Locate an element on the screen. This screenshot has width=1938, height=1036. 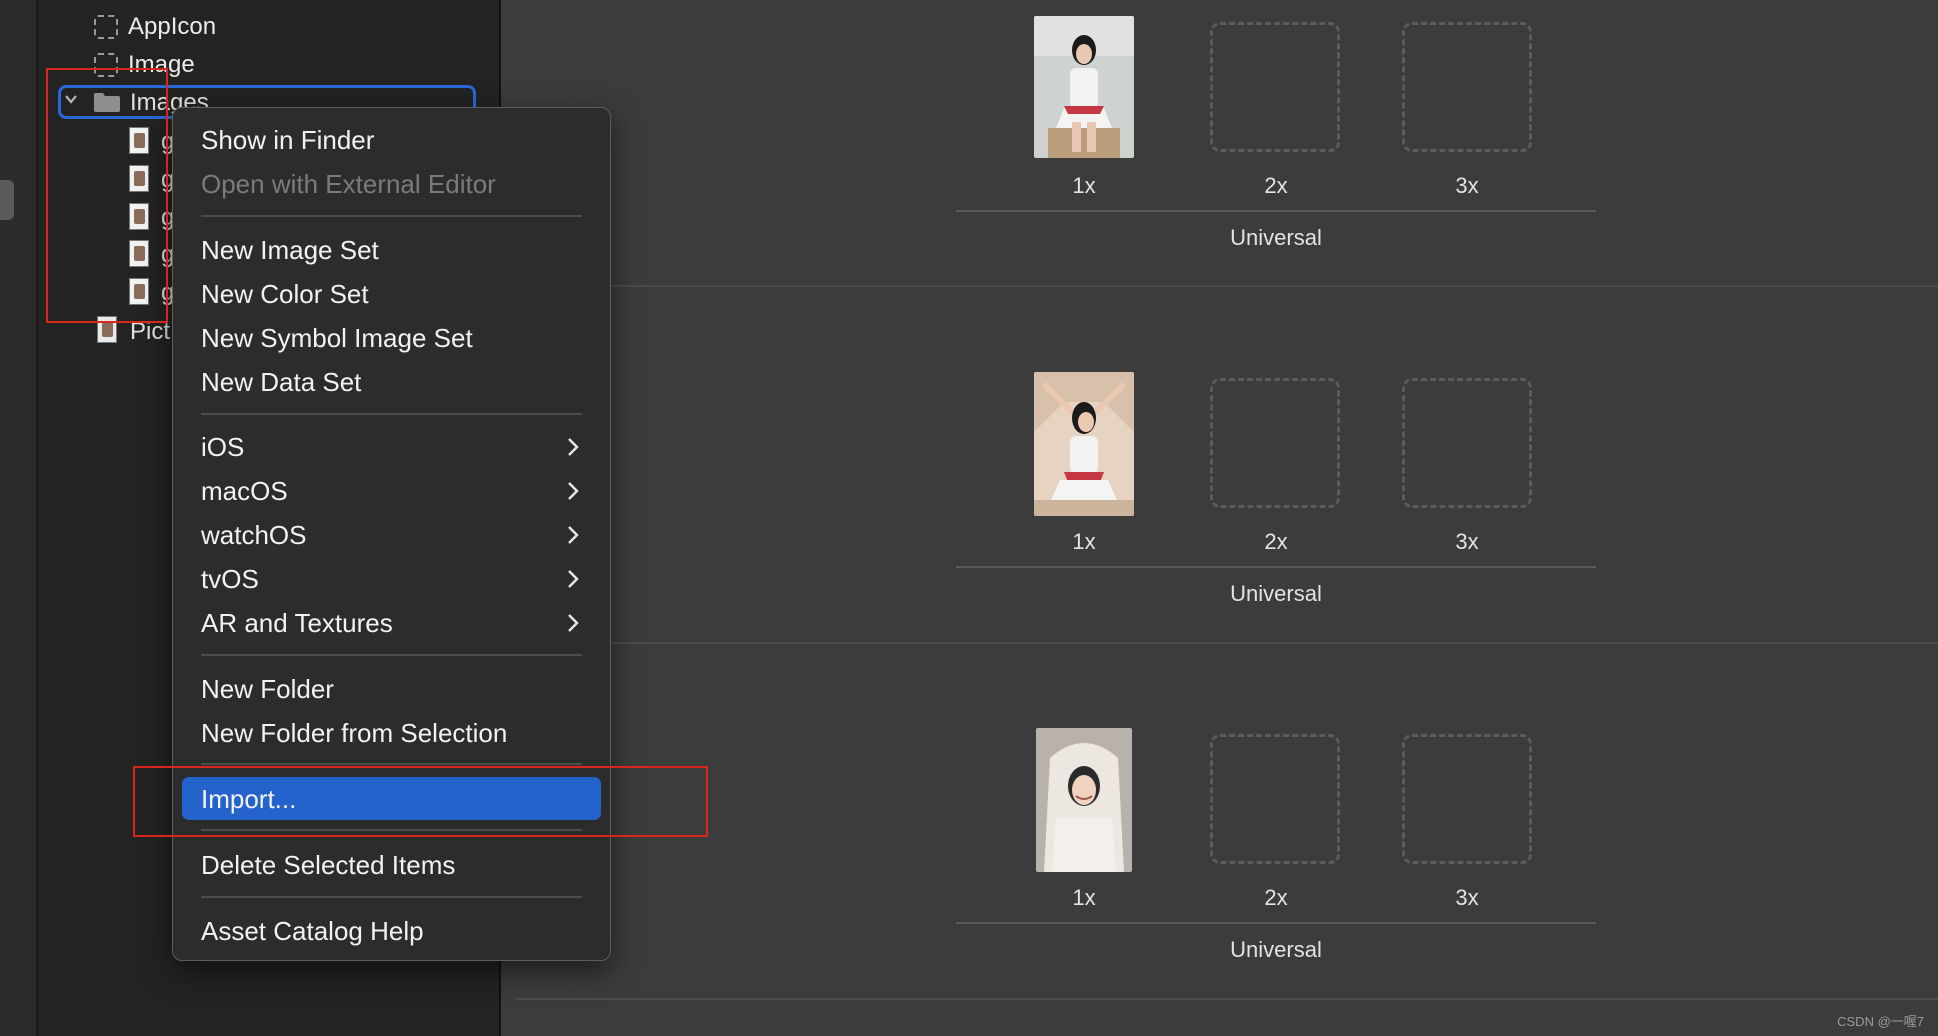
menu-item-ar-and-textures: AR and Textures is located at coordinates (391, 623).